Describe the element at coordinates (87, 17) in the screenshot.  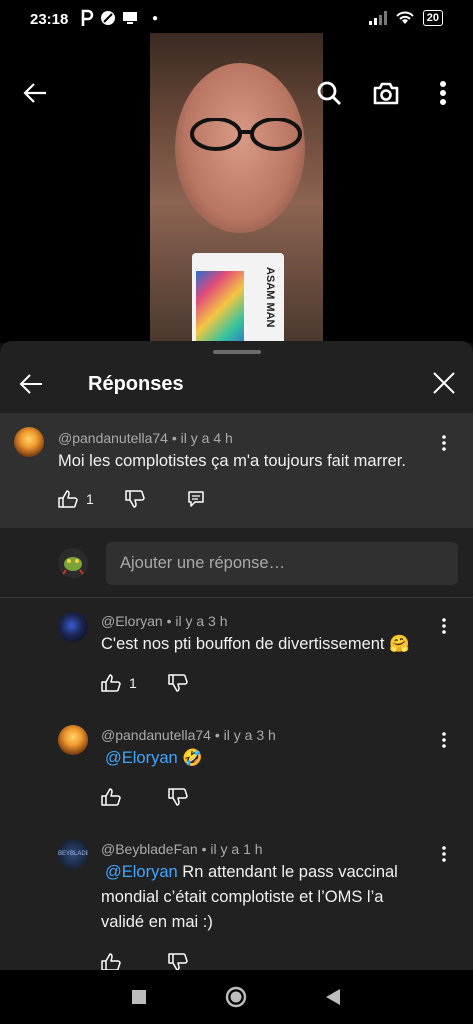
I see `p-icon` at that location.